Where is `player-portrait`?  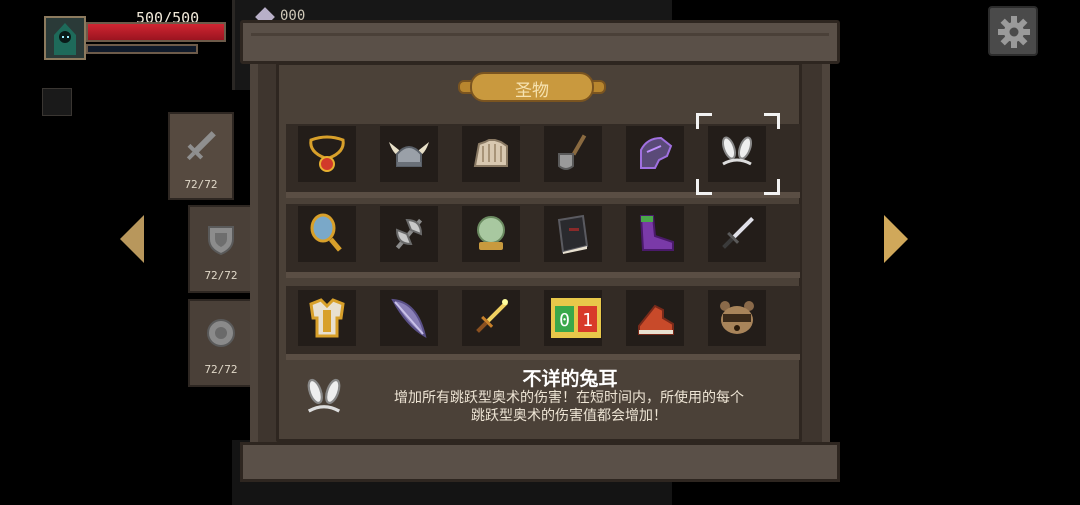
player-portrait is located at coordinates (65, 38).